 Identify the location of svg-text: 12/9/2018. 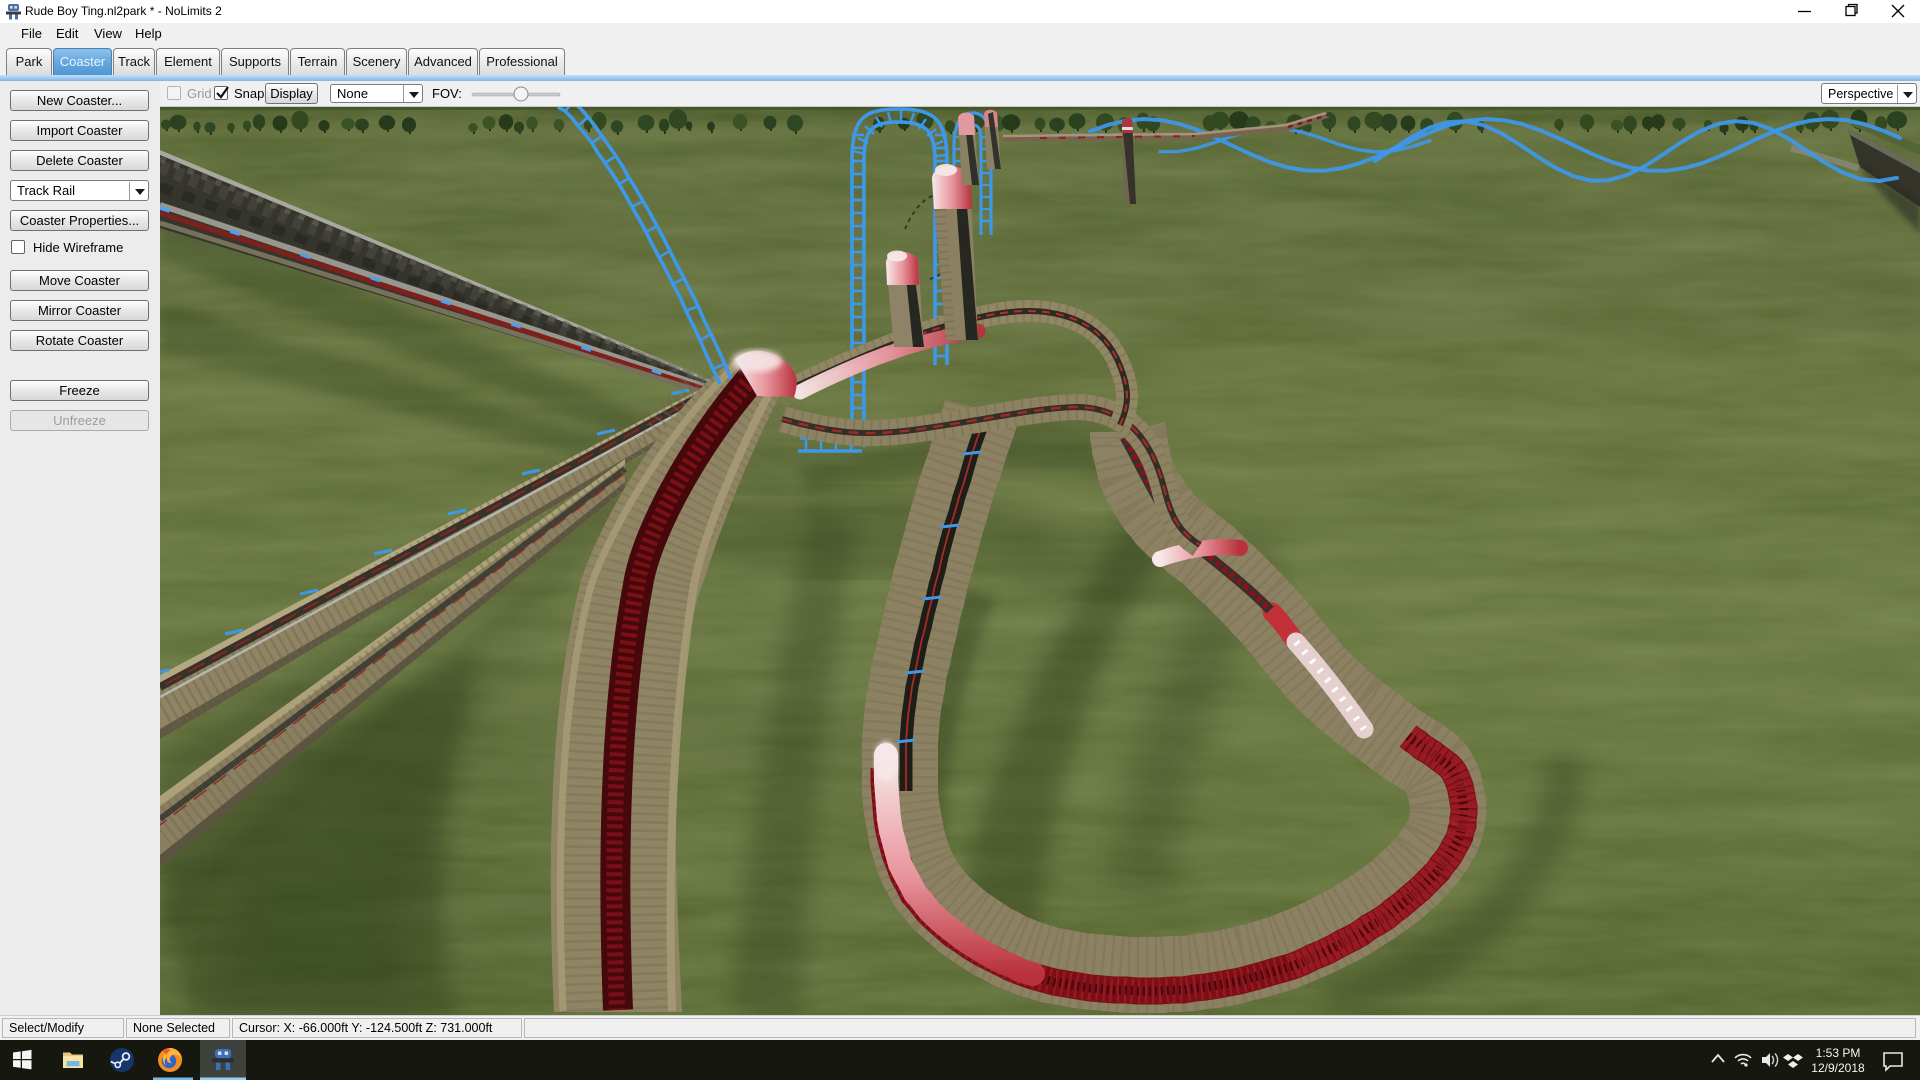
(1838, 1068).